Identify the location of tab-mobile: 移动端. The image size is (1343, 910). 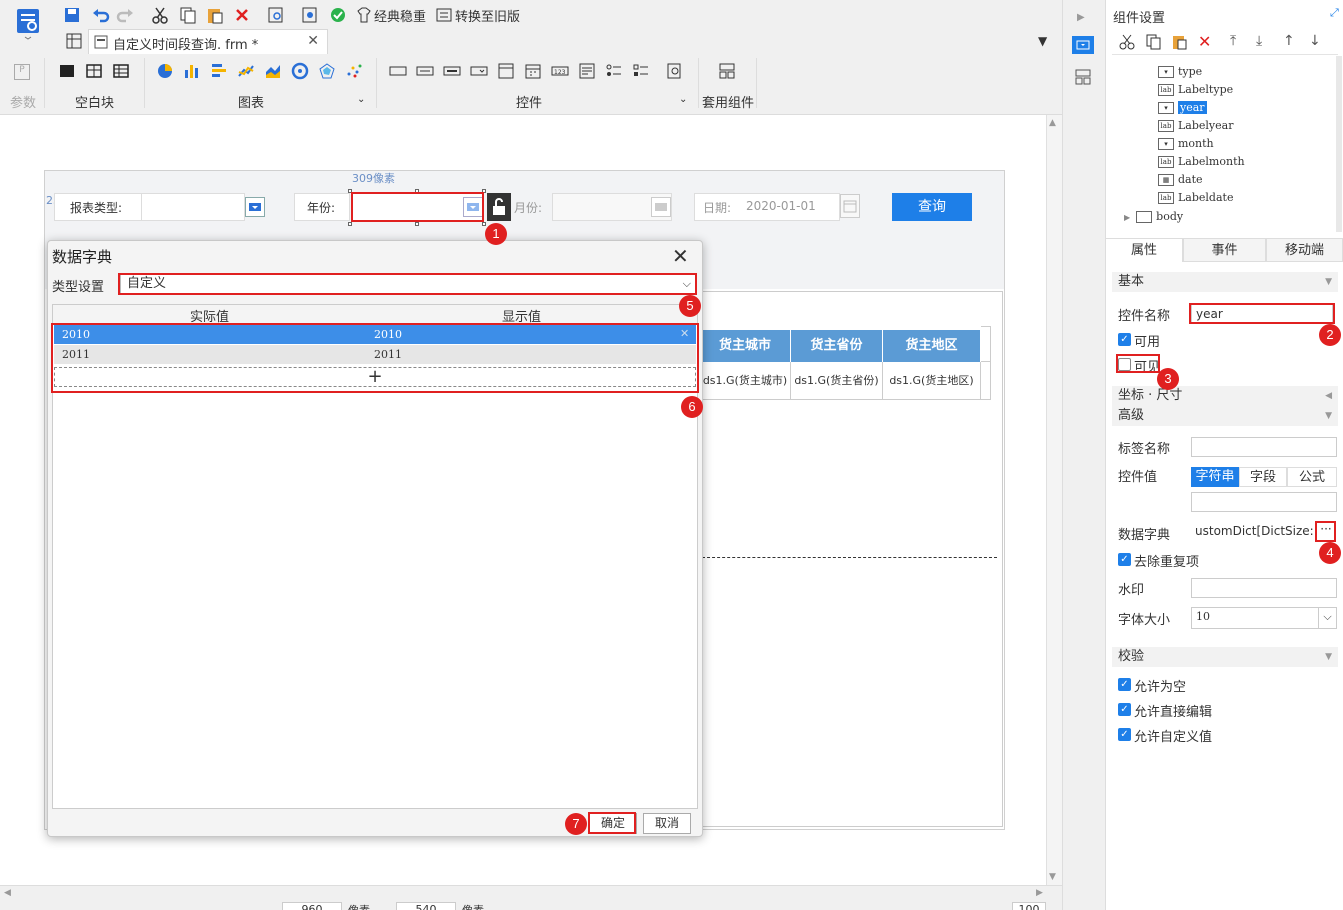
(1304, 250).